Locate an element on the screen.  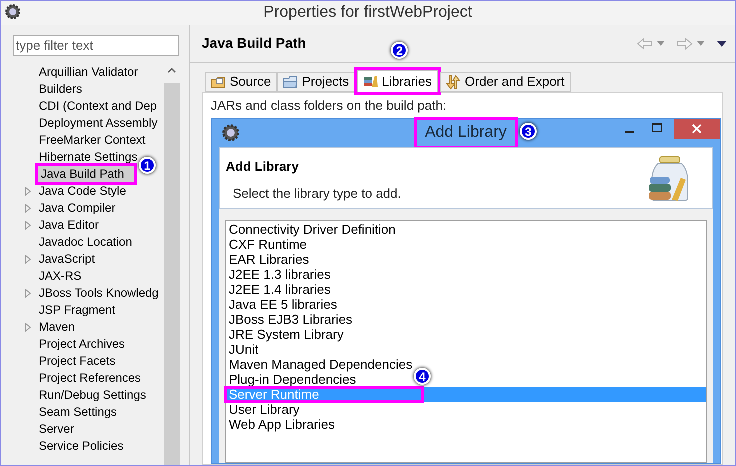
tab: Source is located at coordinates (241, 82).